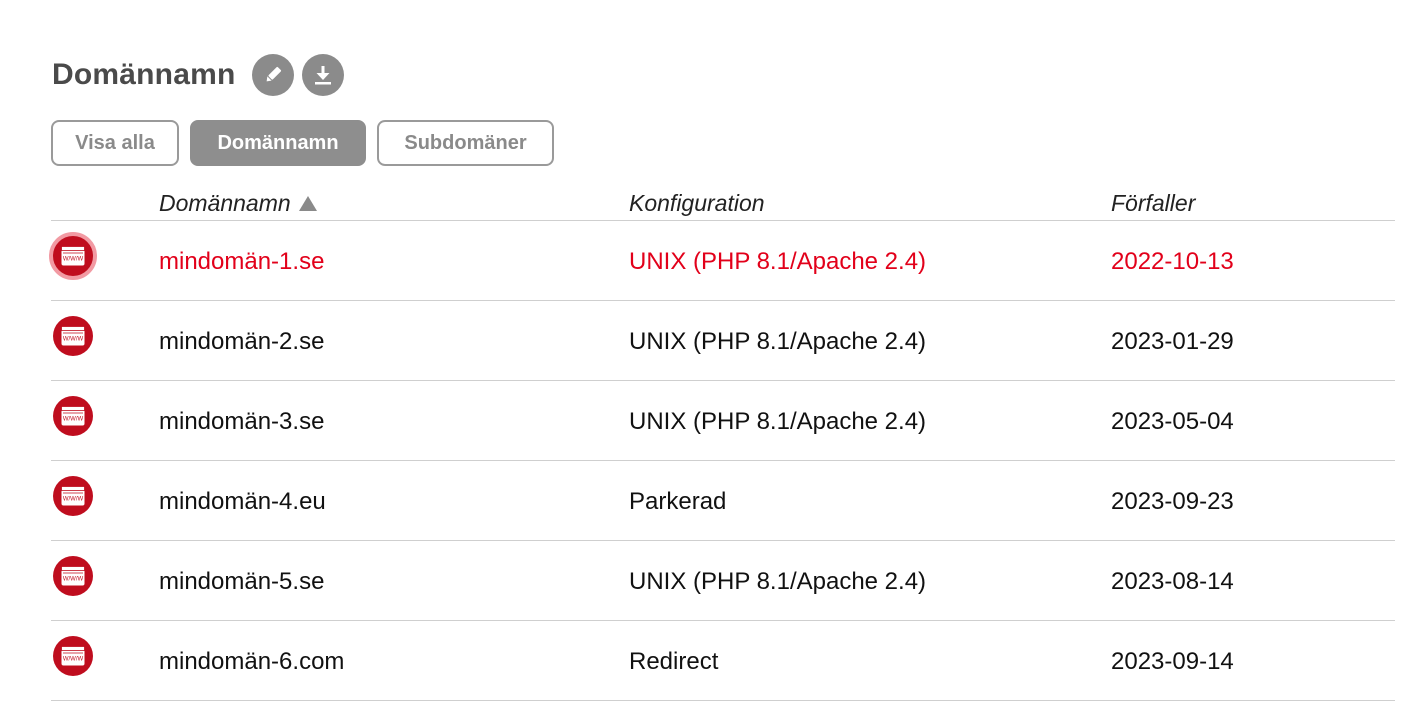 This screenshot has width=1426, height=720. I want to click on domain-config: Parkerad, so click(678, 501).